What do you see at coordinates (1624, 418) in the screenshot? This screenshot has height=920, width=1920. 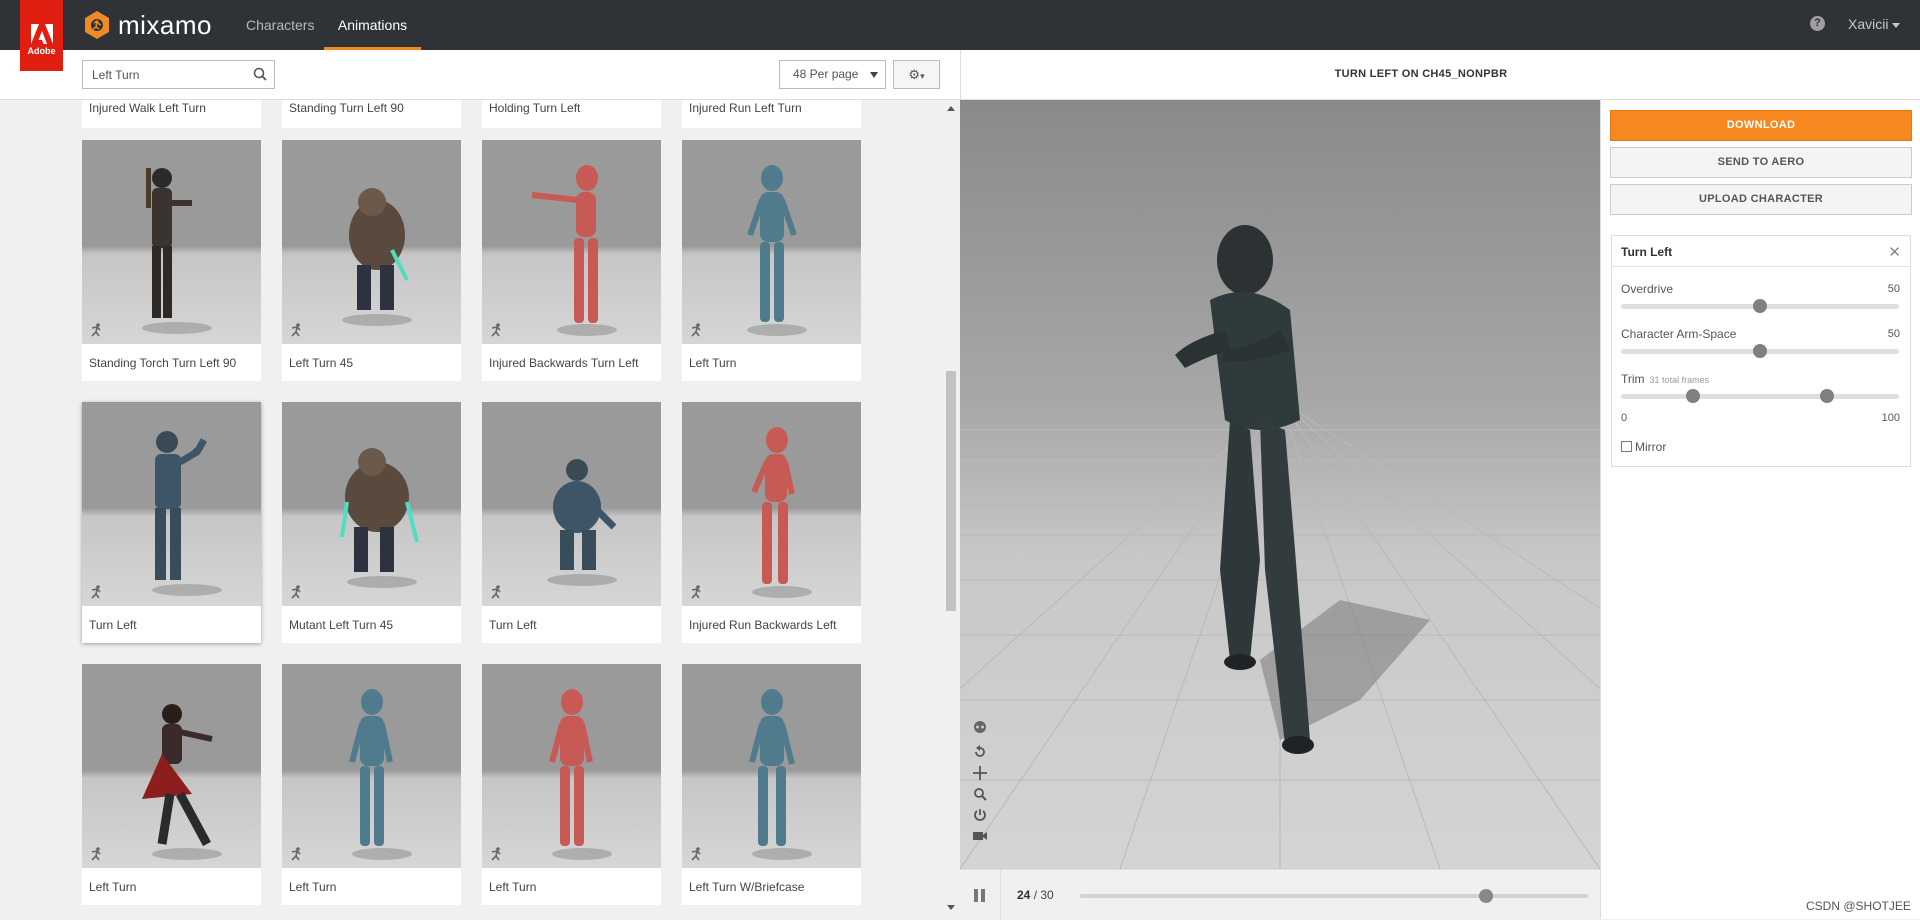 I see `trim-min: 0` at bounding box center [1624, 418].